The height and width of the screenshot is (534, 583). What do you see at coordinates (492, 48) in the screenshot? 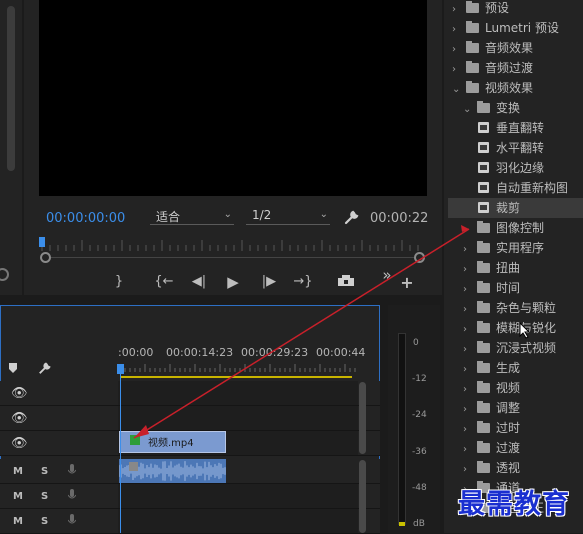
I see `effects-folder: › 音频效果` at bounding box center [492, 48].